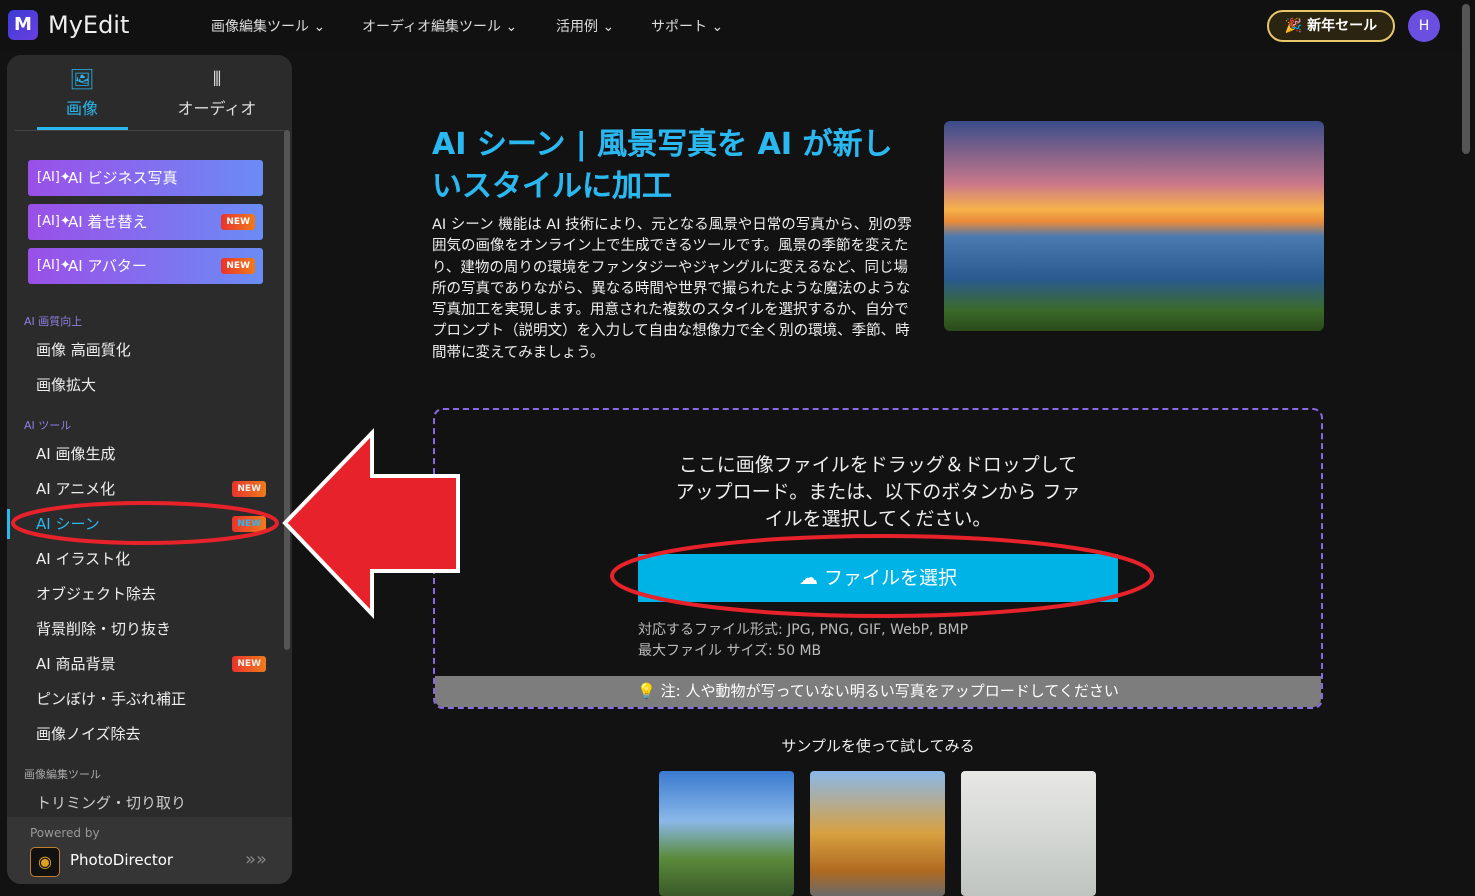 This screenshot has height=896, width=1475. Describe the element at coordinates (108, 222) in the screenshot. I see `item-label: AI 着せ替え` at that location.